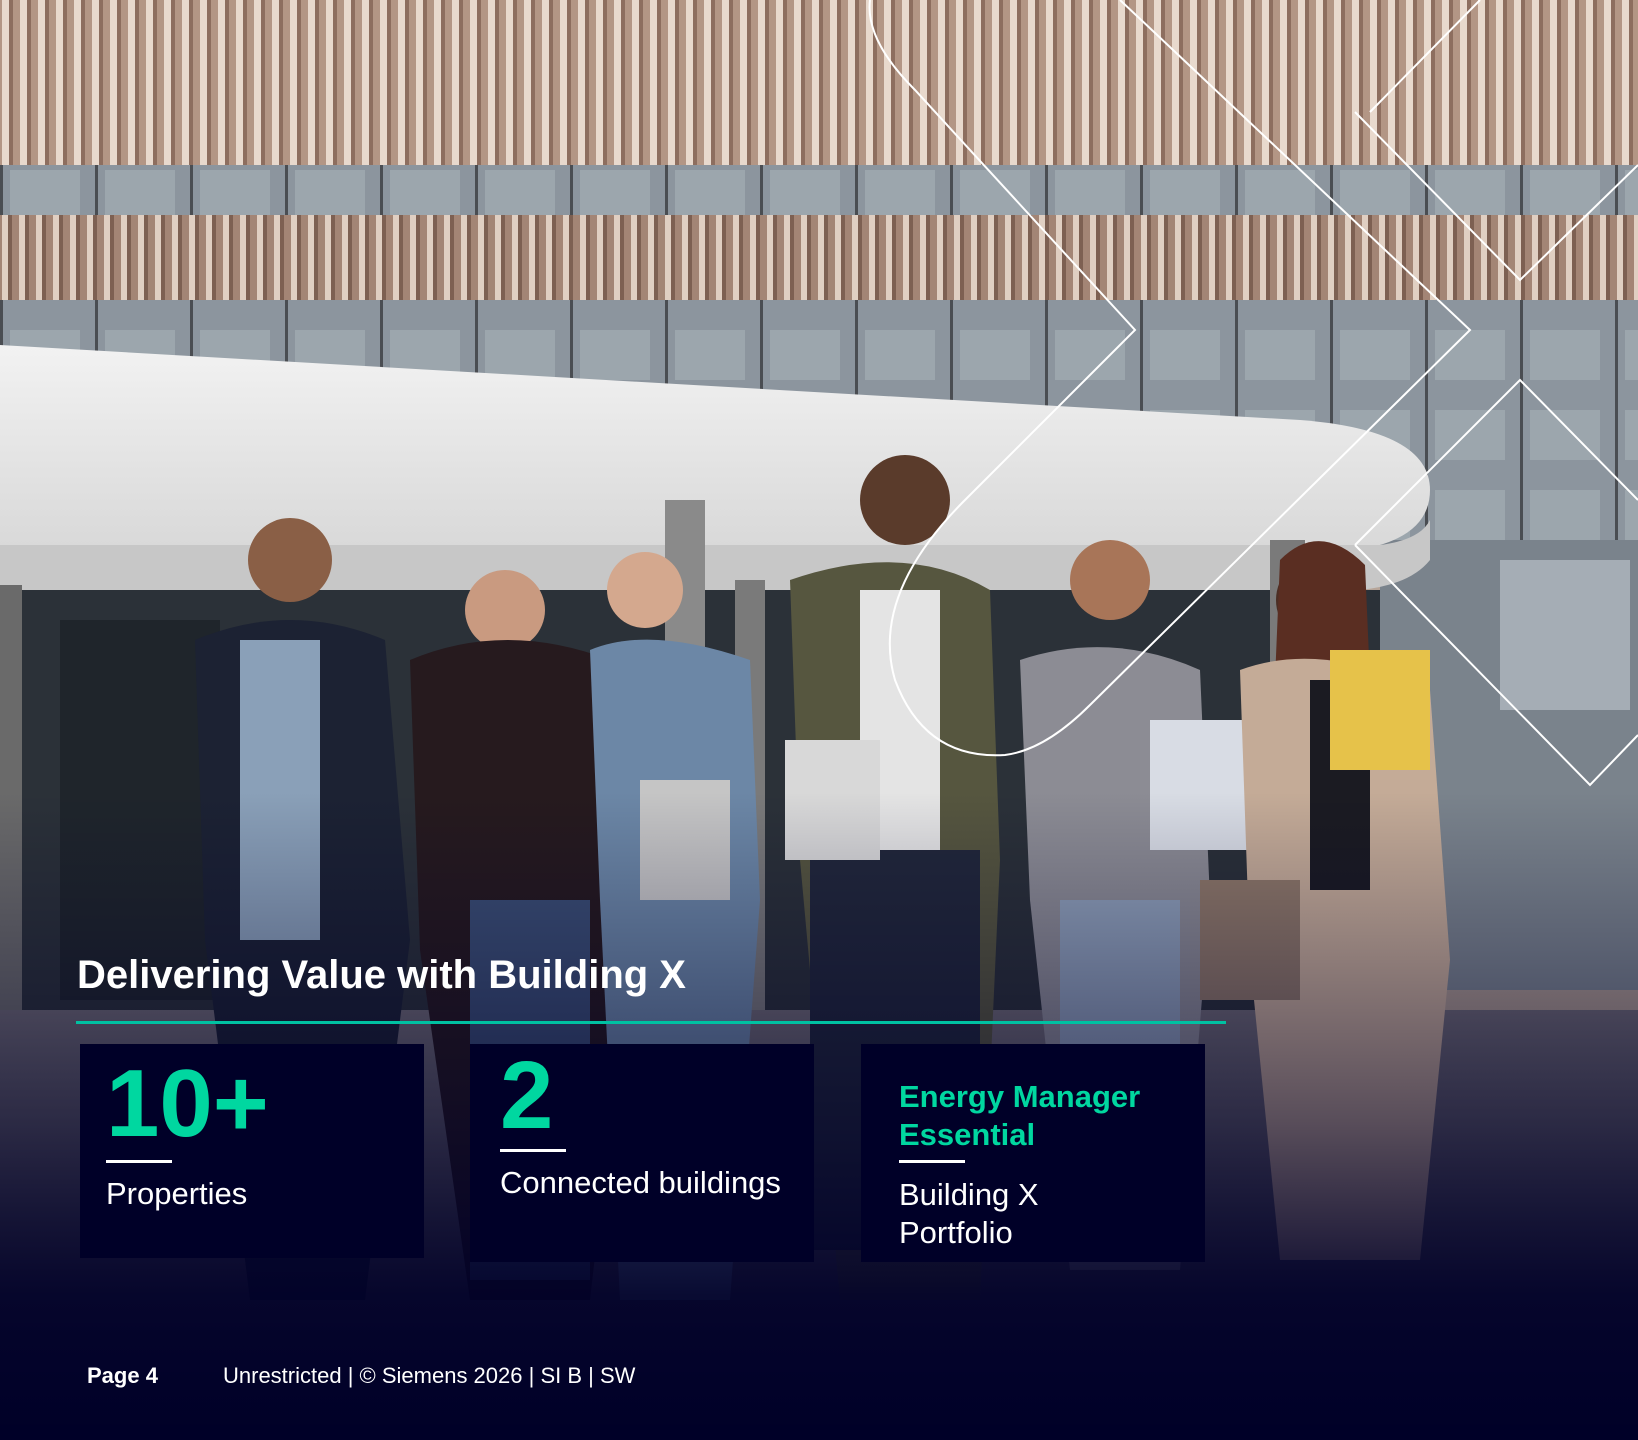  What do you see at coordinates (651, 1022) in the screenshot?
I see `title-divider` at bounding box center [651, 1022].